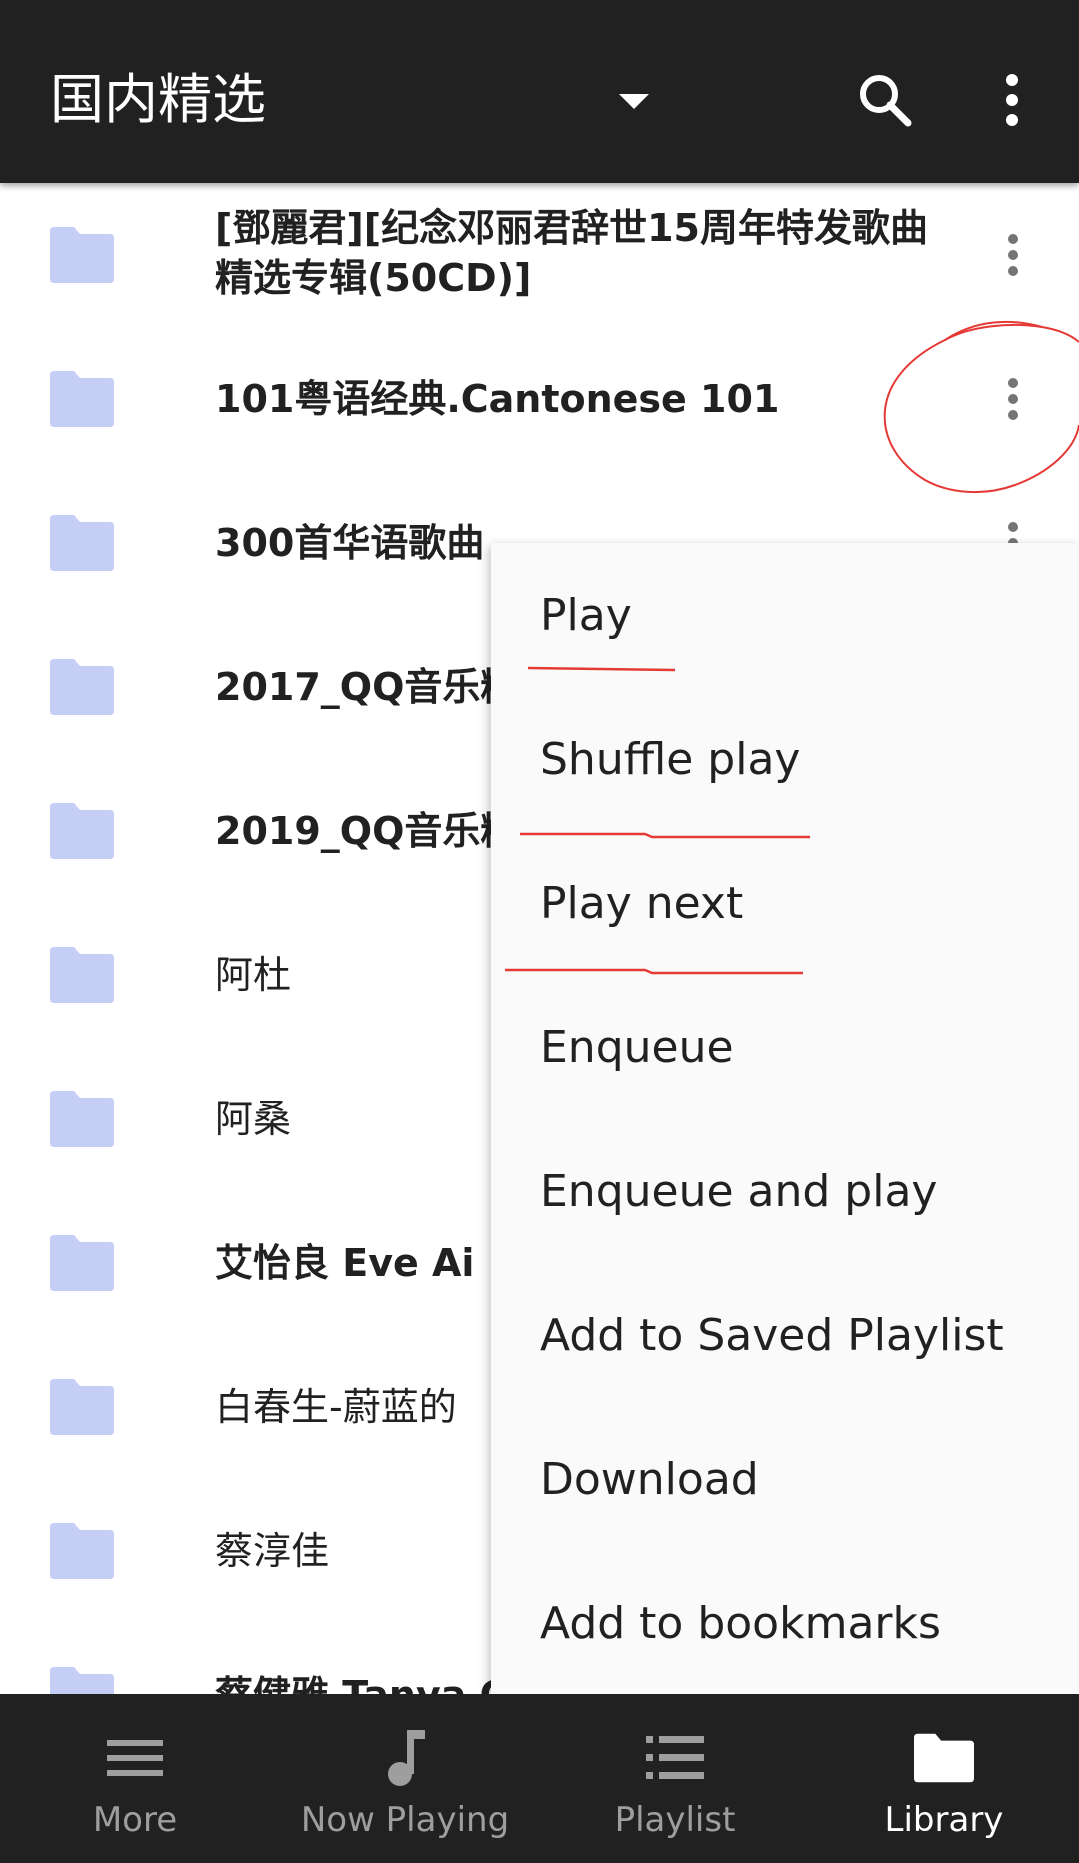  I want to click on music-note-icon, so click(405, 1758).